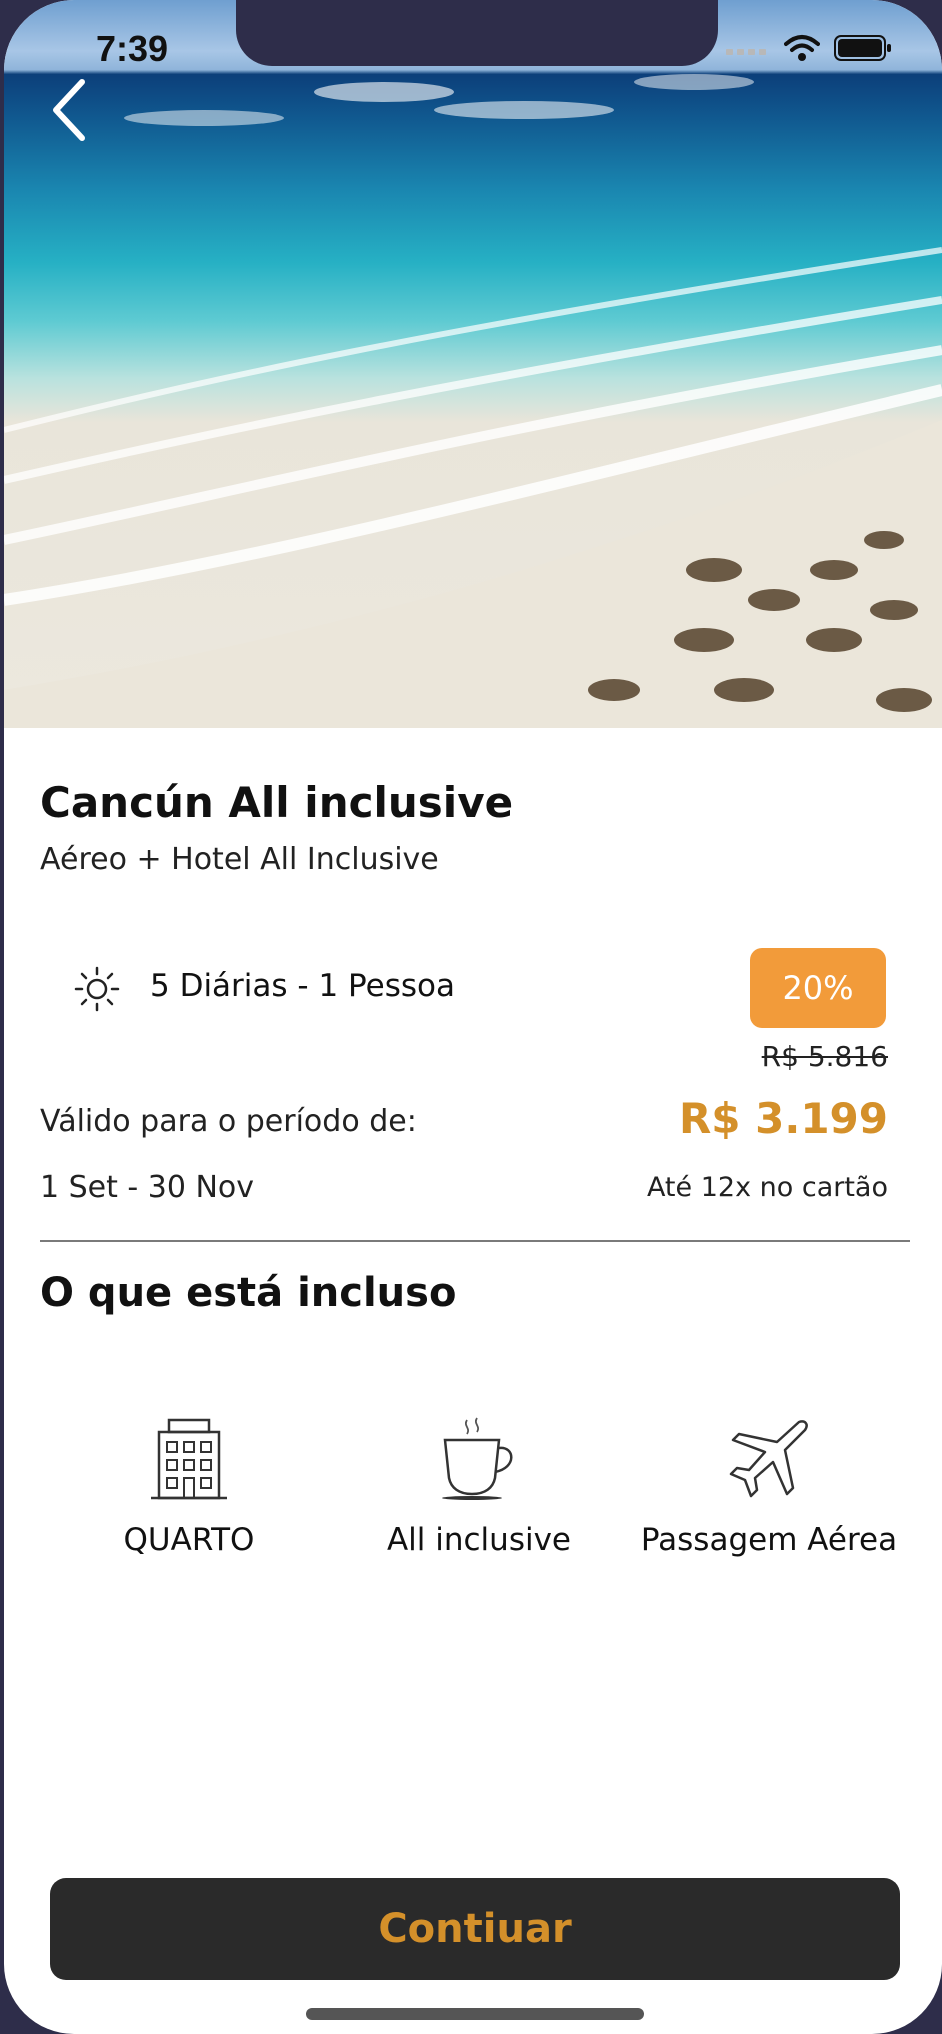  Describe the element at coordinates (147, 1187) in the screenshot. I see `valid-dates: 1 Set - 30 Nov` at that location.